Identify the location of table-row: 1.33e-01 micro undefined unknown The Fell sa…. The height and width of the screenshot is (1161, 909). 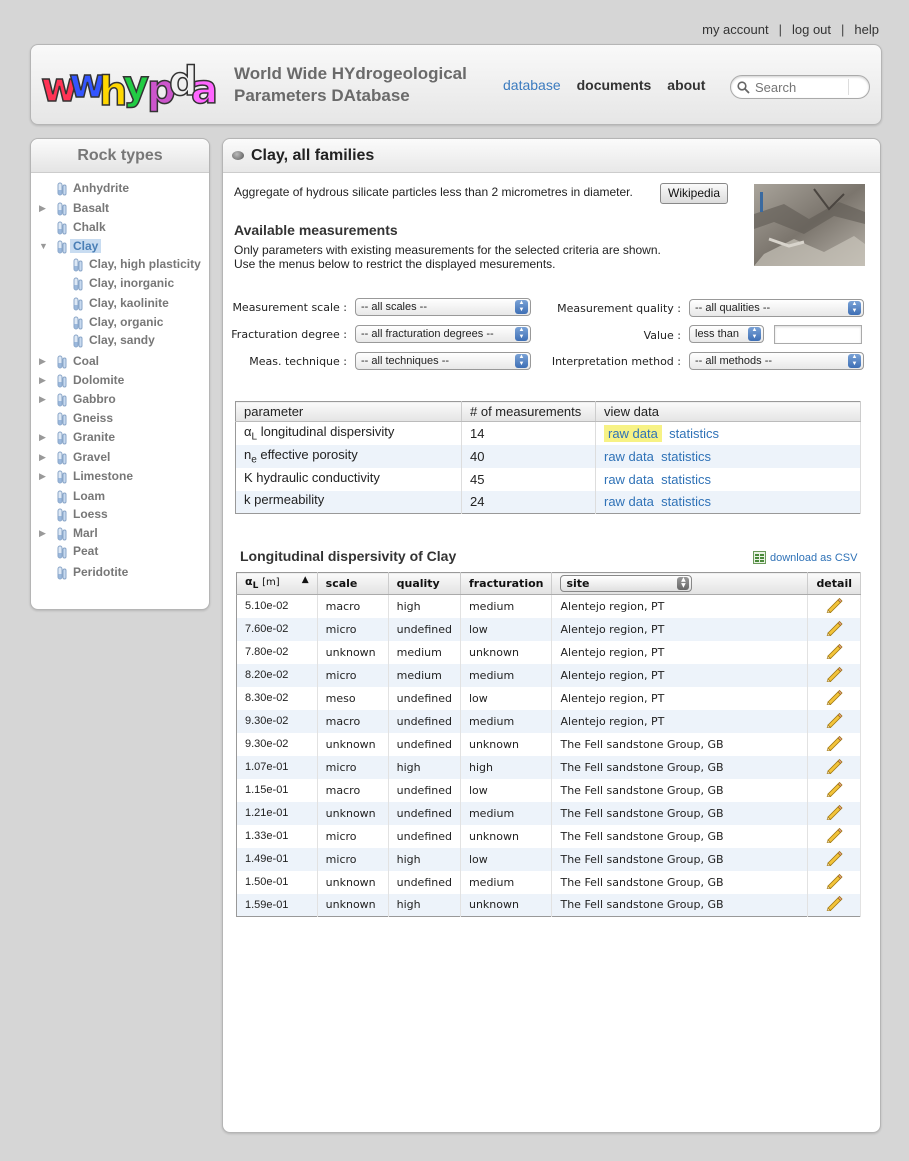
(548, 836).